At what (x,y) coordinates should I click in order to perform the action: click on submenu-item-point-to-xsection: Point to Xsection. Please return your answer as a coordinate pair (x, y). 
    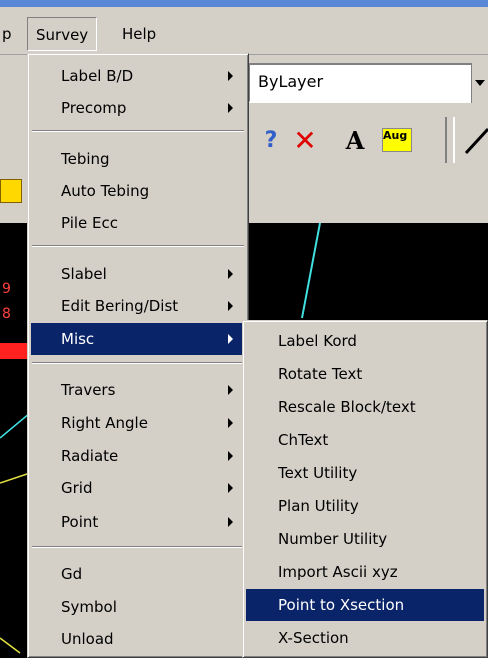
    Looking at the image, I should click on (365, 605).